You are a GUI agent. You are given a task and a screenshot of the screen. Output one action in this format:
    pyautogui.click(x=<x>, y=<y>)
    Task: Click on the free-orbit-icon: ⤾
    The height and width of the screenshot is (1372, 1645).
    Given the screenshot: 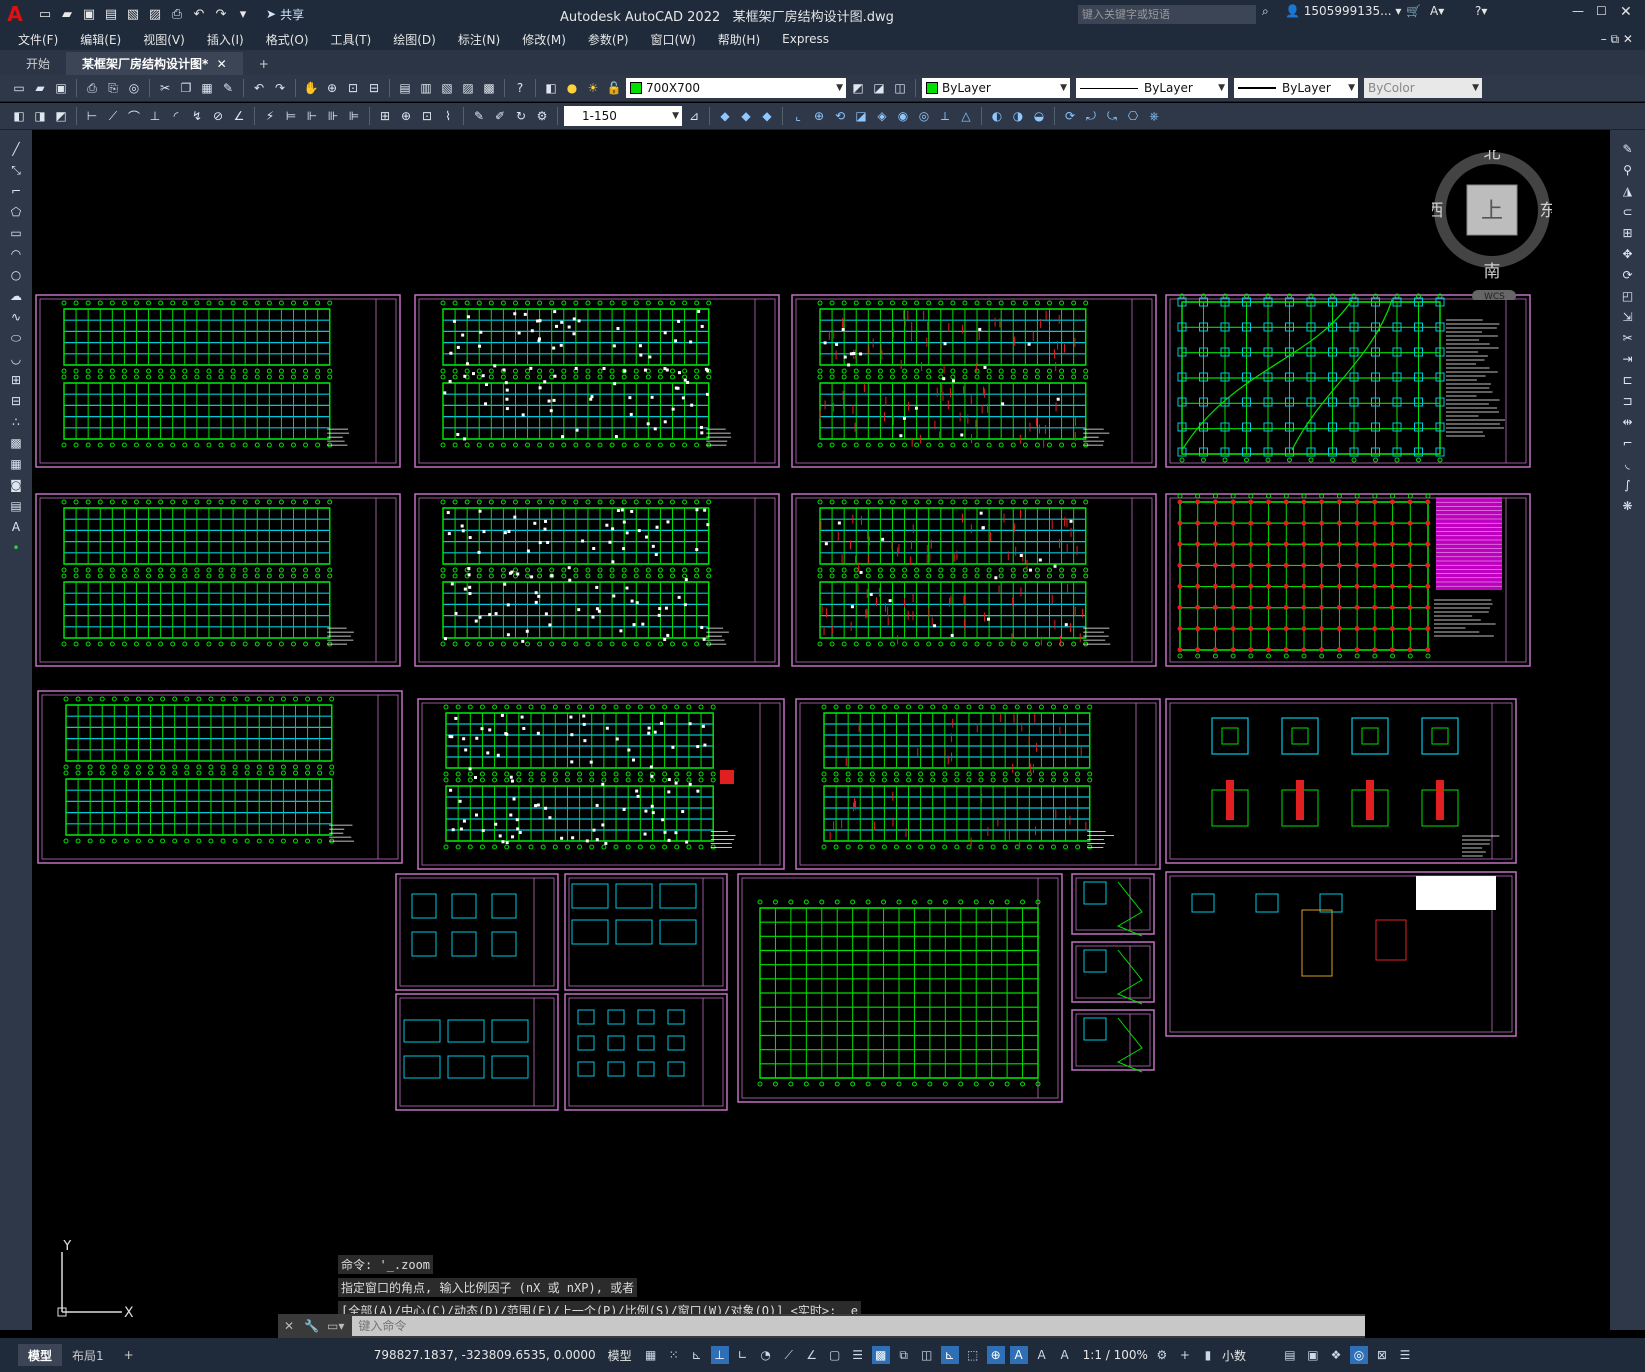 What is the action you would take?
    pyautogui.click(x=1091, y=116)
    